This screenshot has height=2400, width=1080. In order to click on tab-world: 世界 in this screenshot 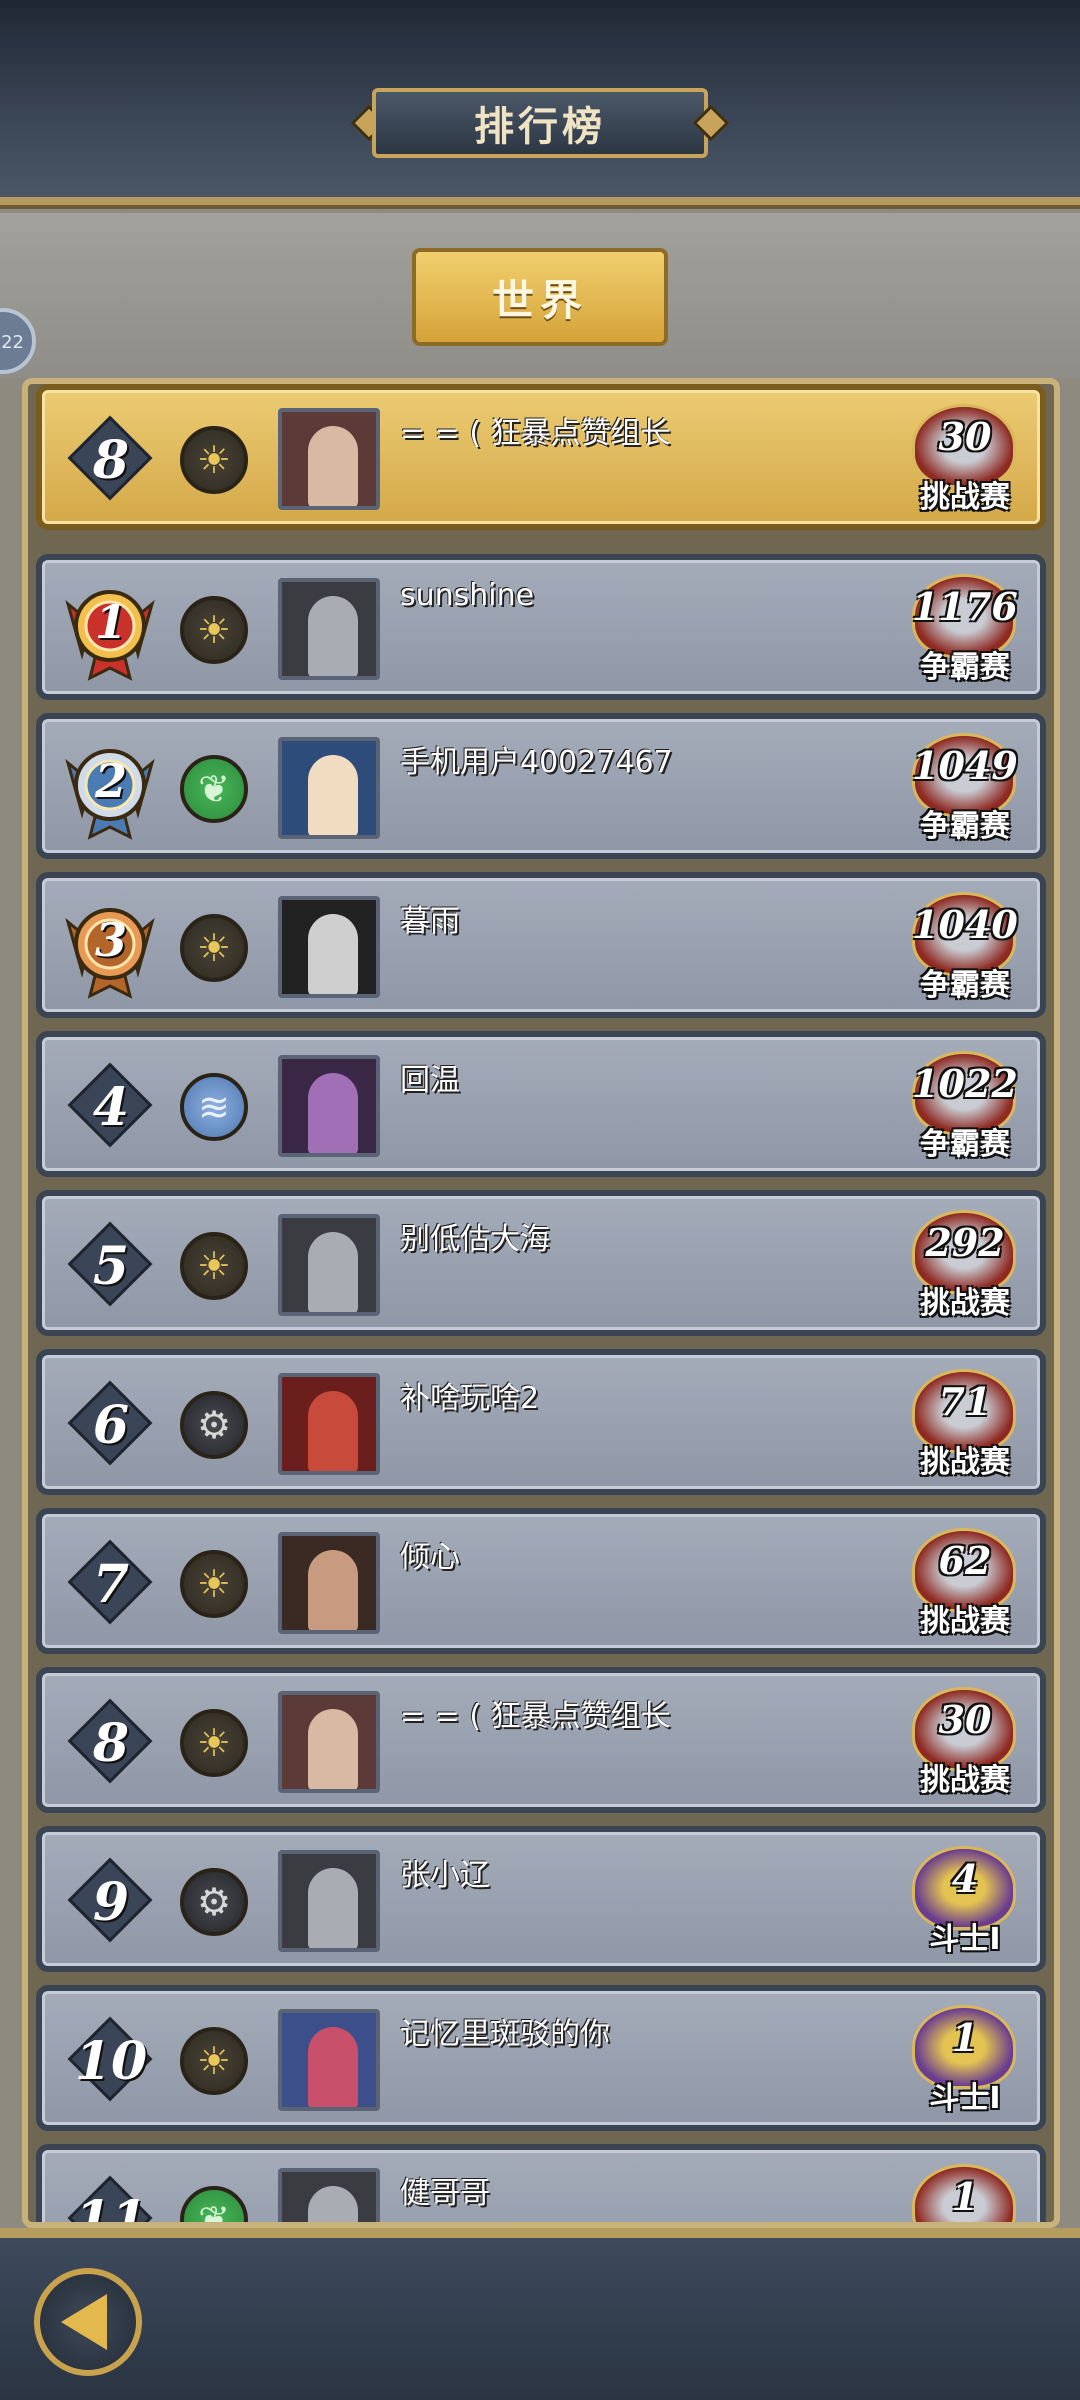, I will do `click(540, 297)`.